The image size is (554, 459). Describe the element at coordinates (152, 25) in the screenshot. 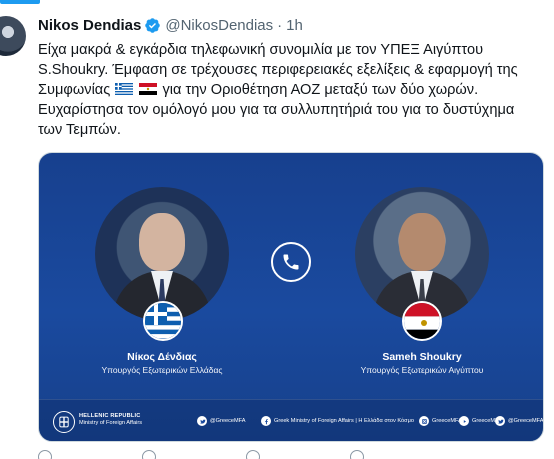

I see `verified-badge-icon` at that location.